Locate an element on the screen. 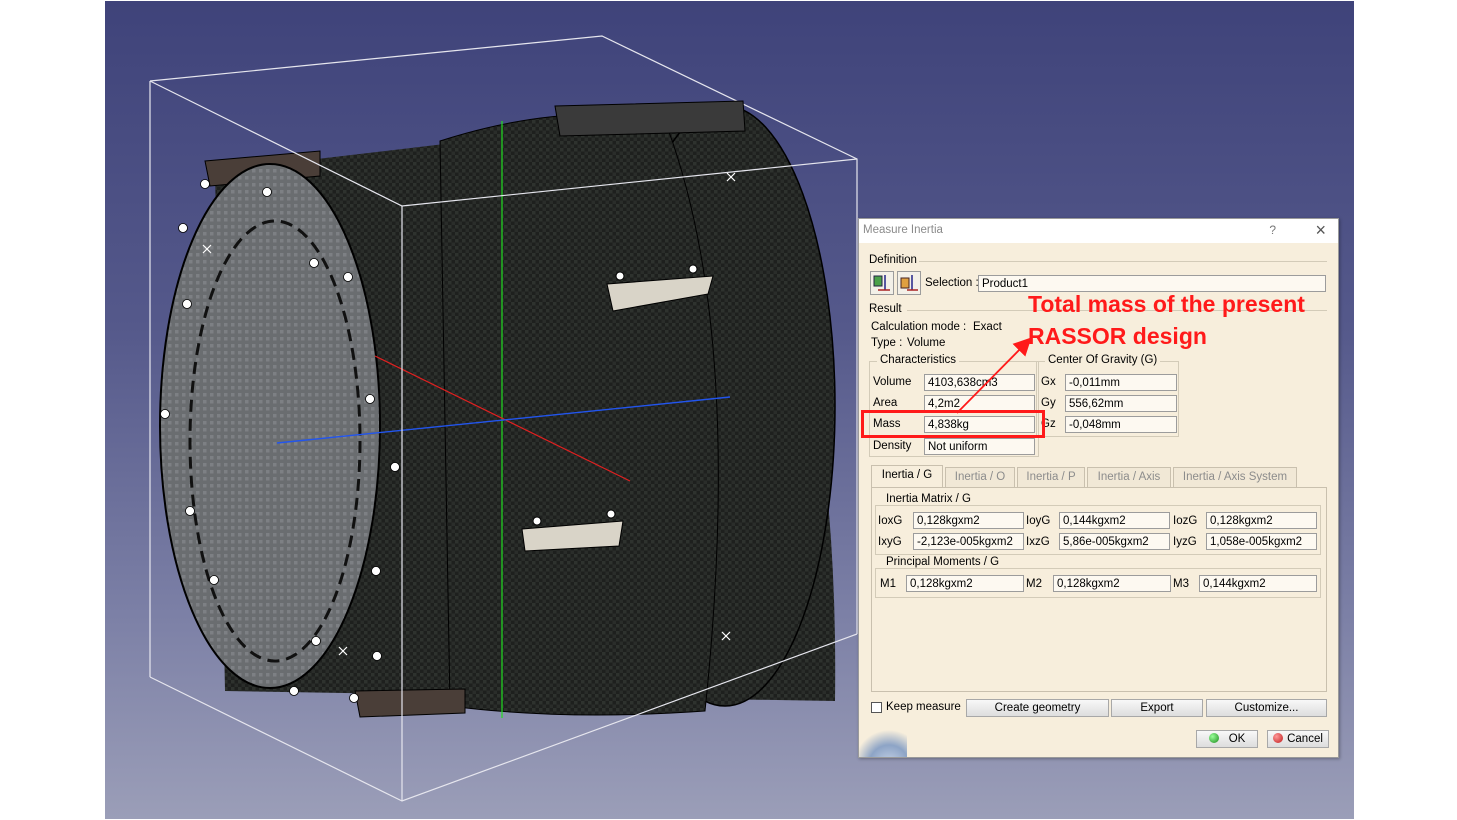 The image size is (1457, 820). annotation-line-1: Total mass of the present is located at coordinates (1166, 304).